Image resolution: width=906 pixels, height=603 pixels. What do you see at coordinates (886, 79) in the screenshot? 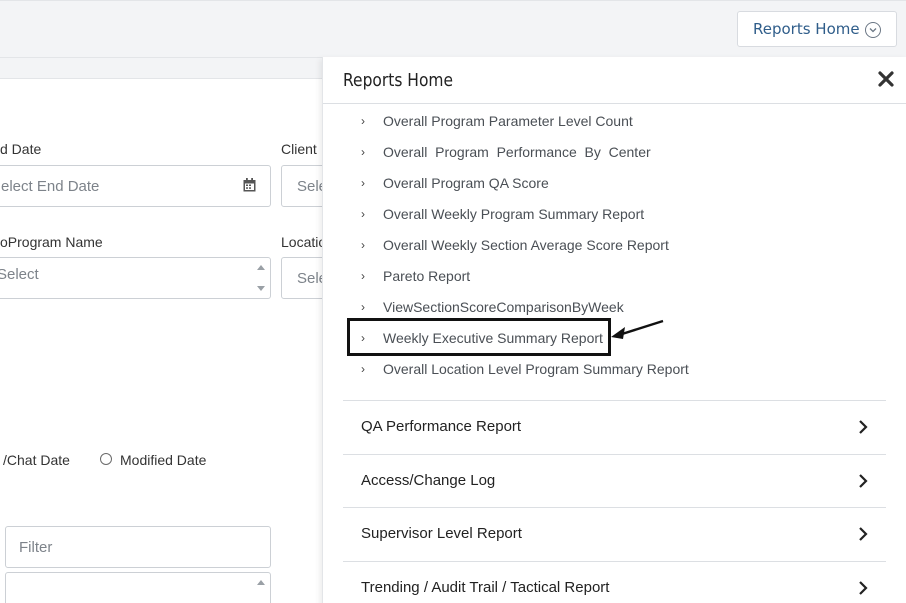
I see `close-icon` at bounding box center [886, 79].